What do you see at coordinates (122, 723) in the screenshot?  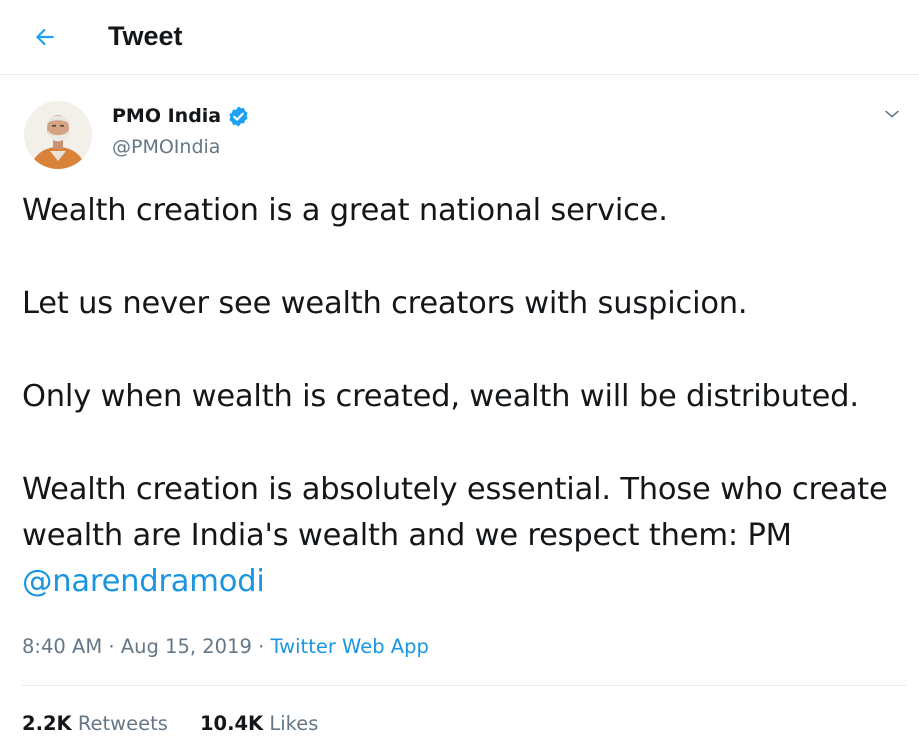 I see `retweets-label: Retweets` at bounding box center [122, 723].